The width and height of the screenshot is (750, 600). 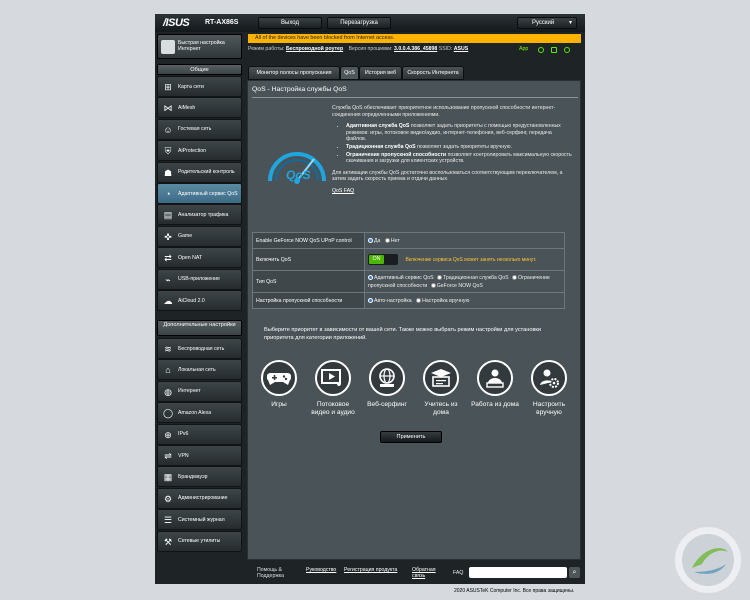 What do you see at coordinates (314, 49) in the screenshot?
I see `mode-value: Беспроводной роутер` at bounding box center [314, 49].